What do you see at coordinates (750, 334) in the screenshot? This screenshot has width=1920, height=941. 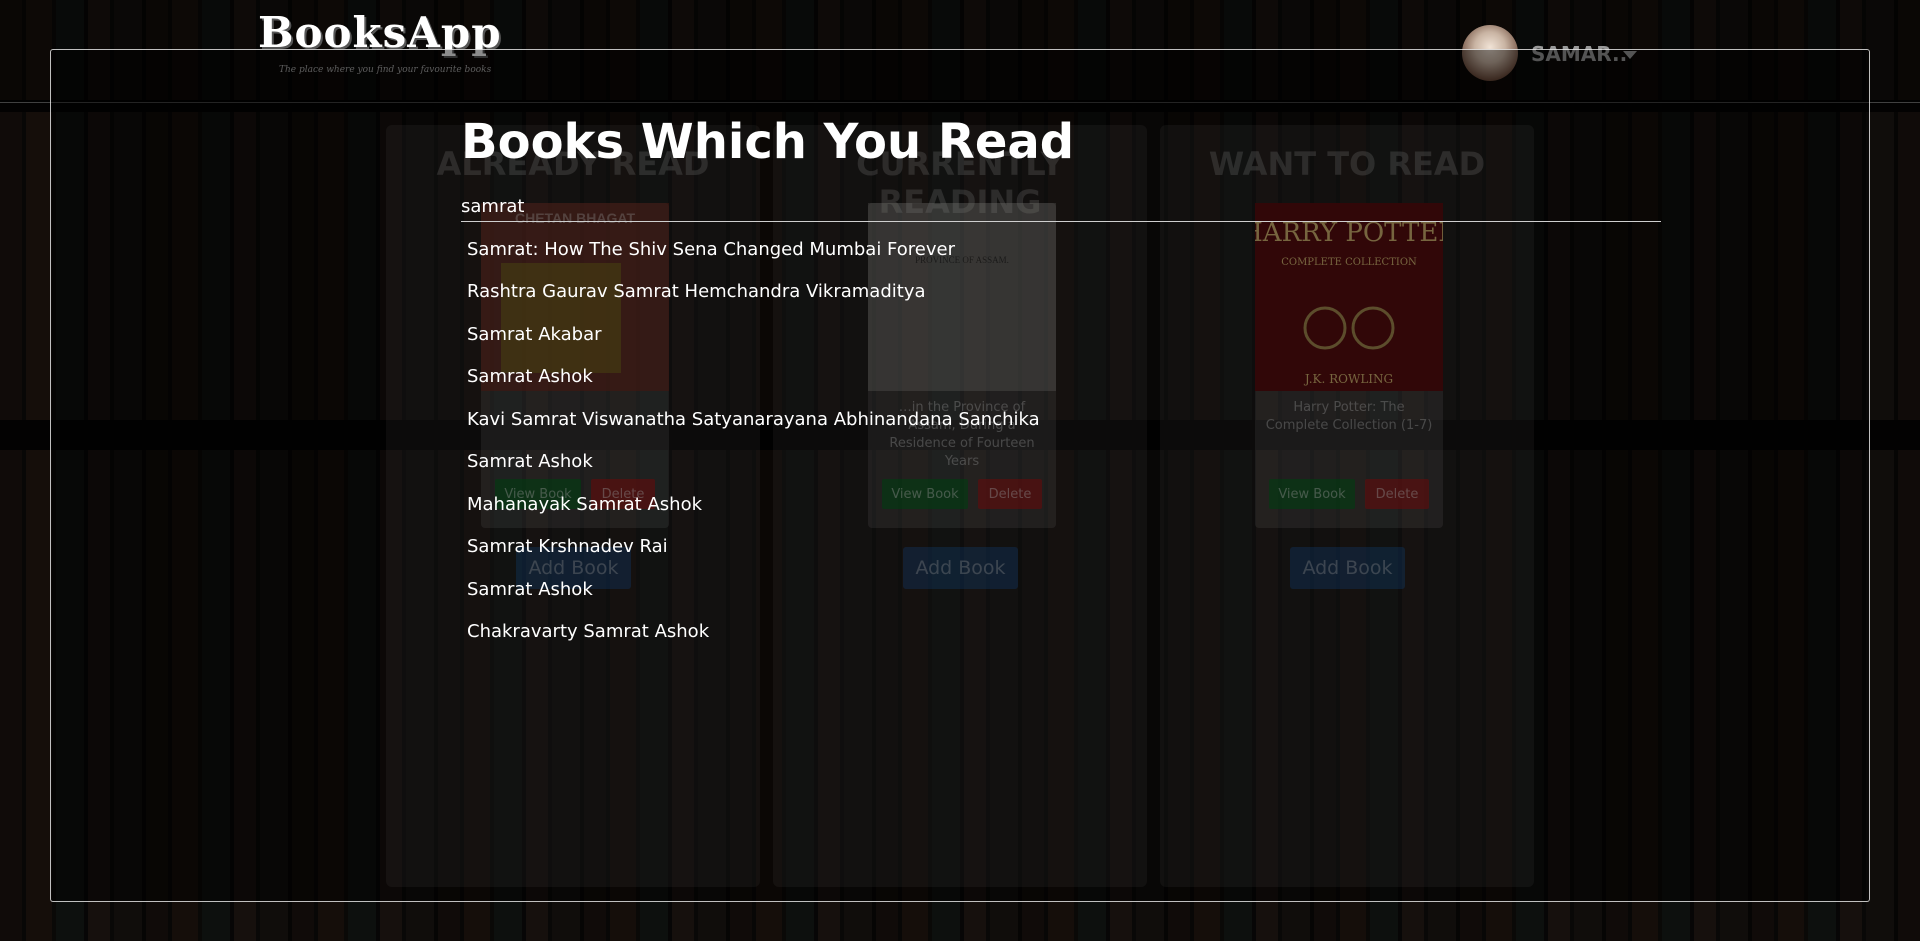 I see `suggestion-item: Samrat Akabar` at bounding box center [750, 334].